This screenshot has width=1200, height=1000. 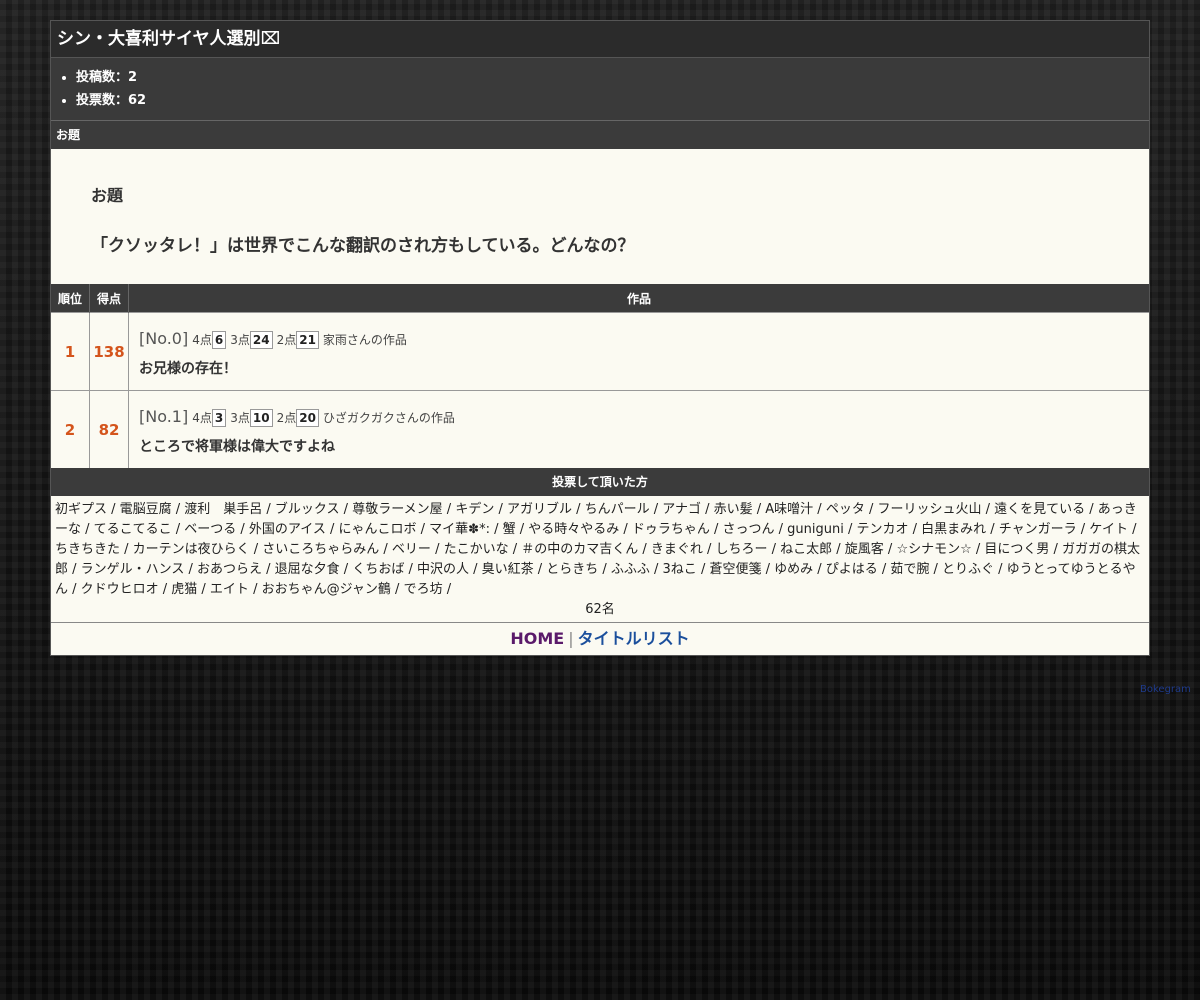 What do you see at coordinates (600, 609) in the screenshot?
I see `voter-count: 62名` at bounding box center [600, 609].